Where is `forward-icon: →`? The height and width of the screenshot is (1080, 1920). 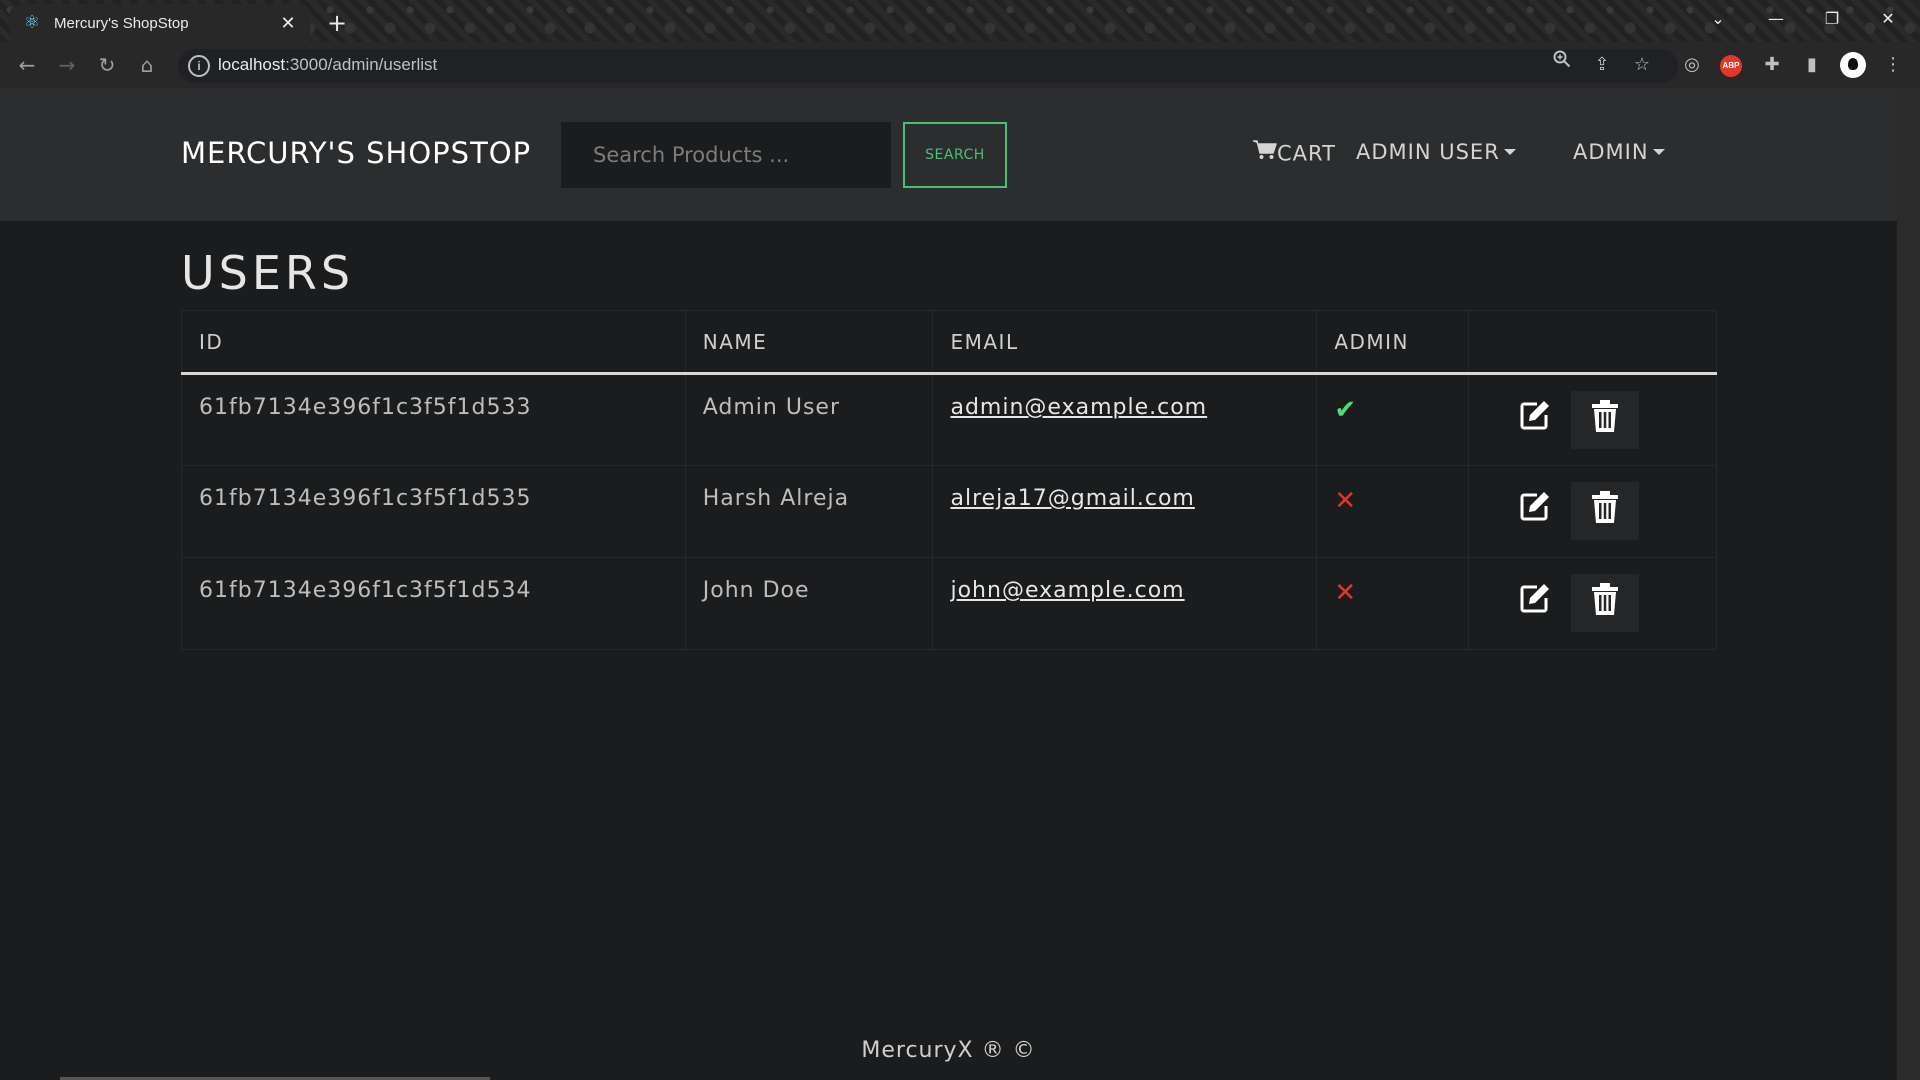
forward-icon: → is located at coordinates (67, 65).